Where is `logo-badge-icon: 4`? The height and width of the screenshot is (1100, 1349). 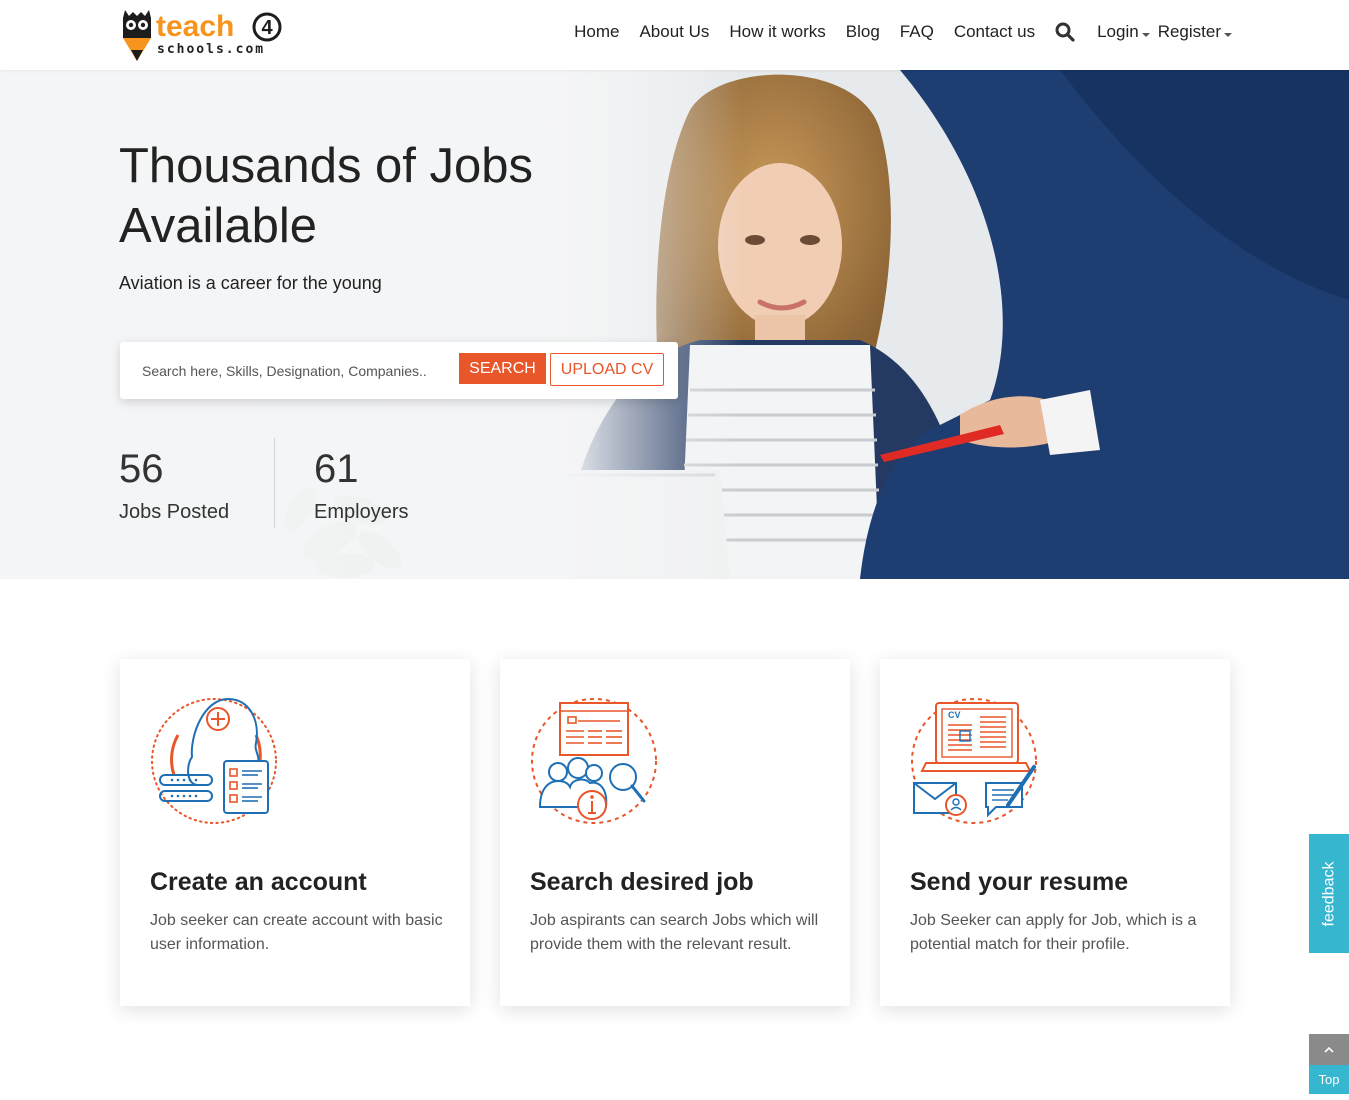
logo-badge-icon: 4 is located at coordinates (267, 27).